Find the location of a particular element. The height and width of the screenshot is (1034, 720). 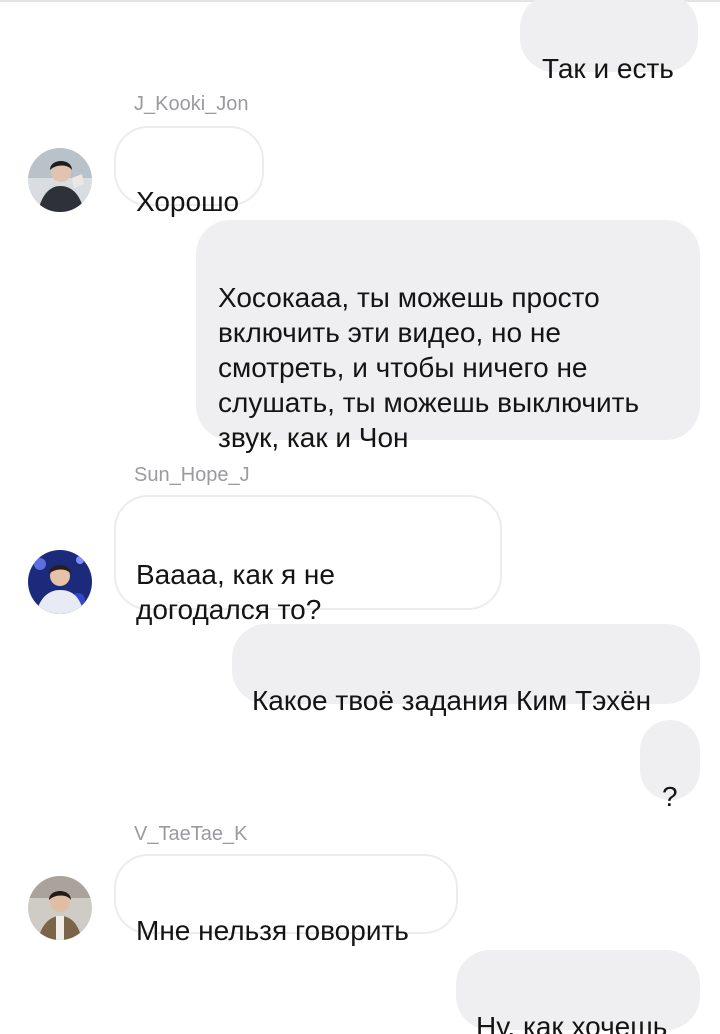

outgoing-message-bubble: Ну, как хочешь is located at coordinates (578, 992).